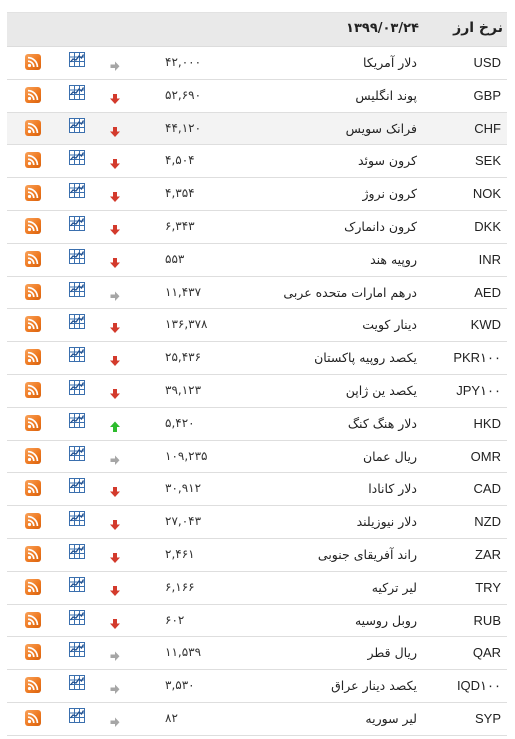 The height and width of the screenshot is (739, 515). I want to click on table-row: HKD دلار هنگ کنگ ۵,۴۲۰, so click(257, 424).